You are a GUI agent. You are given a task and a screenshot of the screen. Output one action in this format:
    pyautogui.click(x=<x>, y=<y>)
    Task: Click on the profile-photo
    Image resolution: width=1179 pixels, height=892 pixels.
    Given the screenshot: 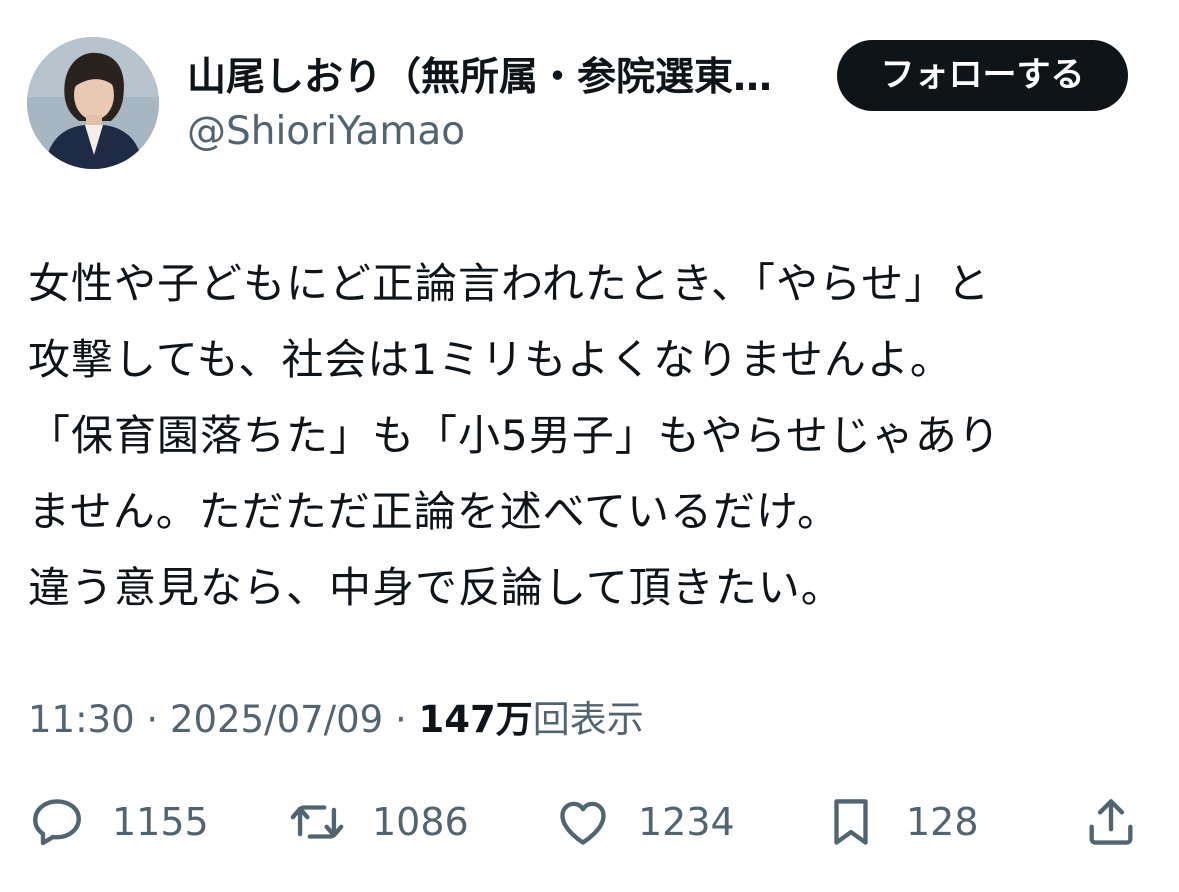 What is the action you would take?
    pyautogui.click(x=93, y=103)
    